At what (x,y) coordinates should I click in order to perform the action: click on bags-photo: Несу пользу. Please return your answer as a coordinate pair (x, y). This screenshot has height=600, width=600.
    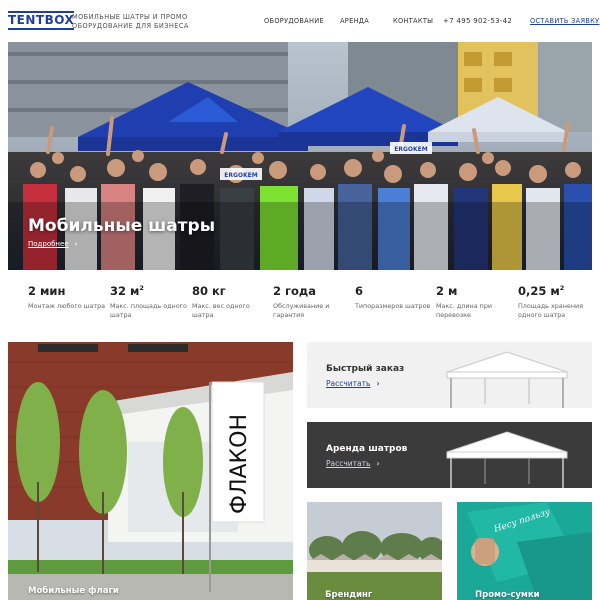
    Looking at the image, I should click on (524, 551).